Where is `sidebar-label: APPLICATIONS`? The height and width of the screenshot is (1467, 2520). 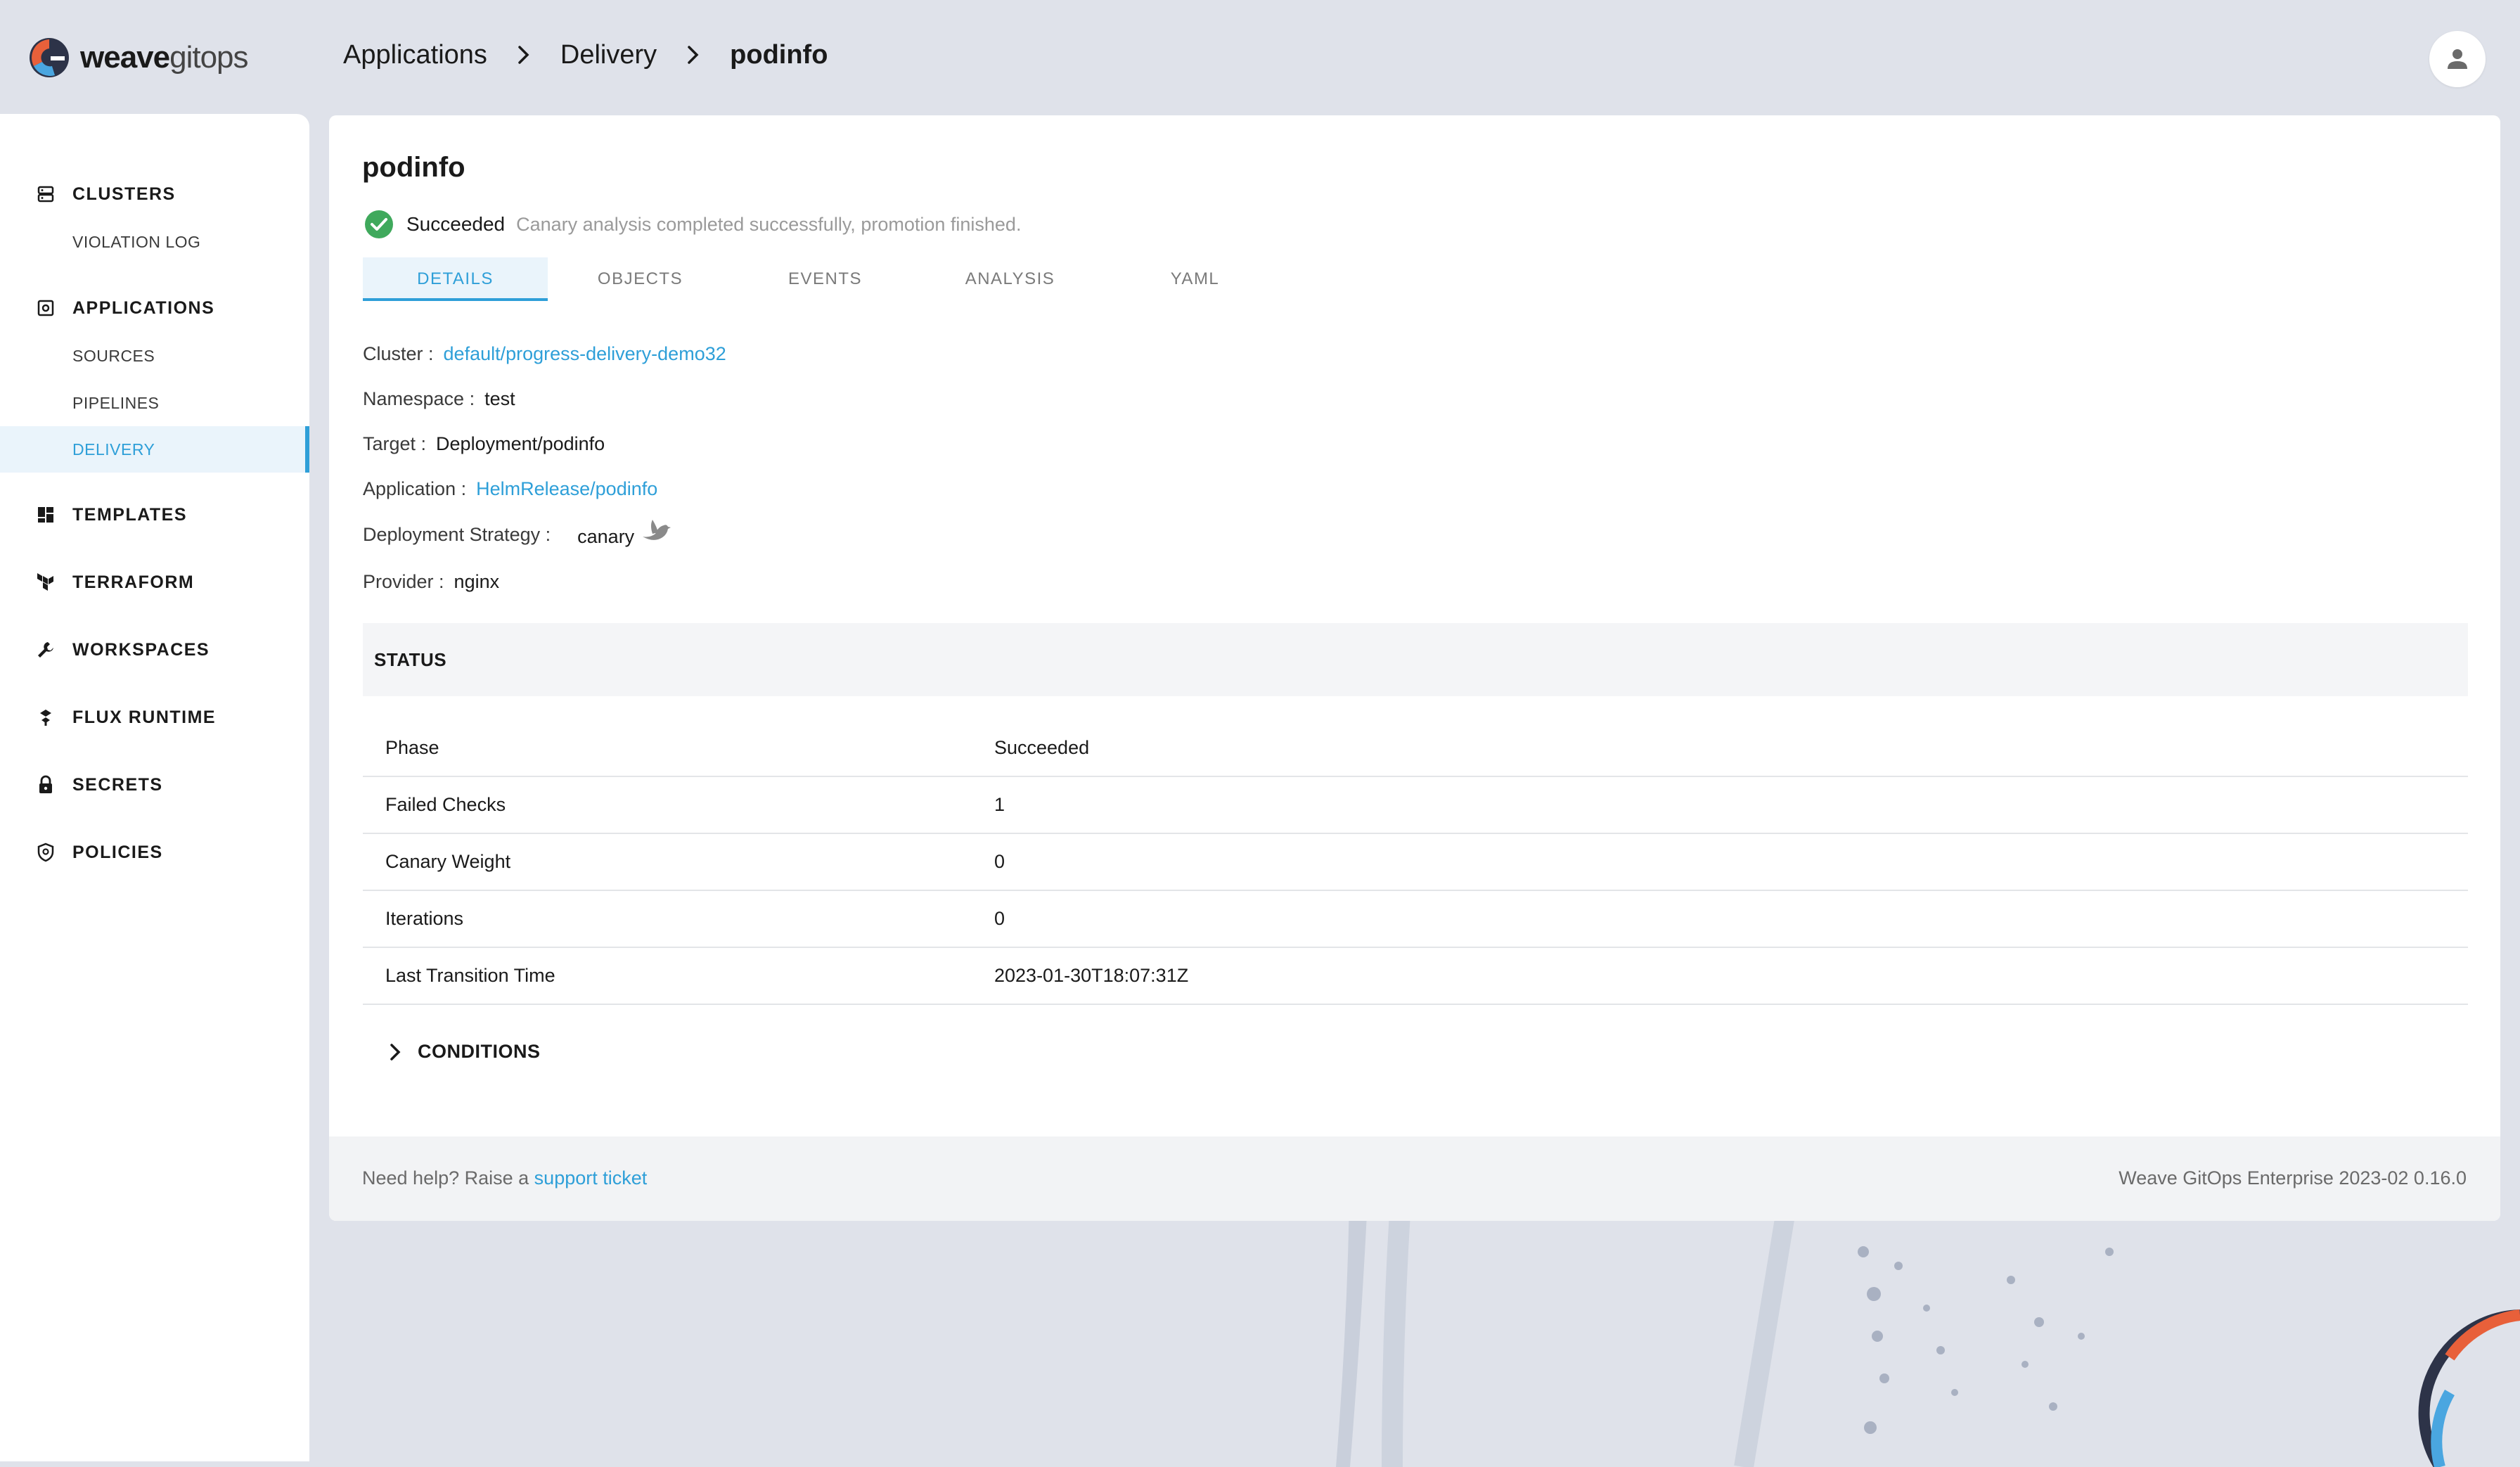
sidebar-label: APPLICATIONS is located at coordinates (143, 307).